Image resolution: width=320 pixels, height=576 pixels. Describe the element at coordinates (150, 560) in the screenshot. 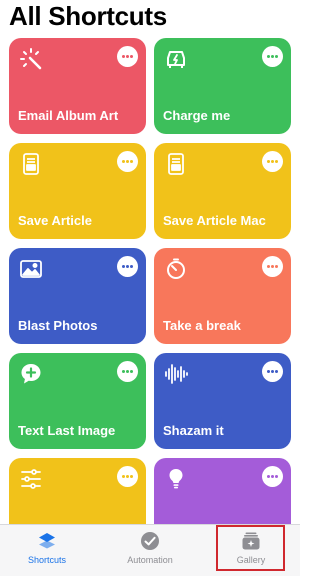

I see `tab-label: Automation` at that location.